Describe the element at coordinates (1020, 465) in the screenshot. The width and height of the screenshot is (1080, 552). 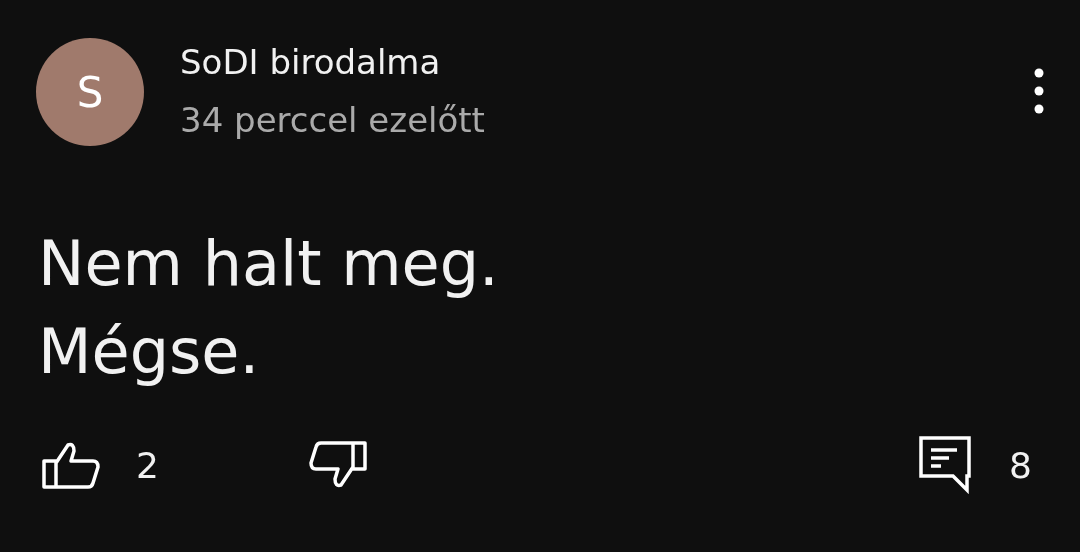
I see `reply-count: 8` at that location.